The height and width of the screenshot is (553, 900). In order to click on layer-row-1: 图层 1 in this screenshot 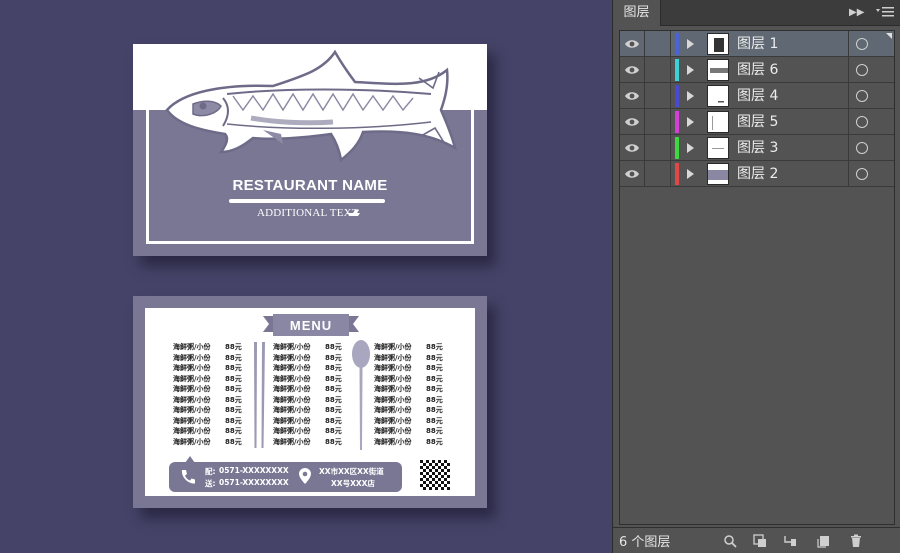, I will do `click(757, 44)`.